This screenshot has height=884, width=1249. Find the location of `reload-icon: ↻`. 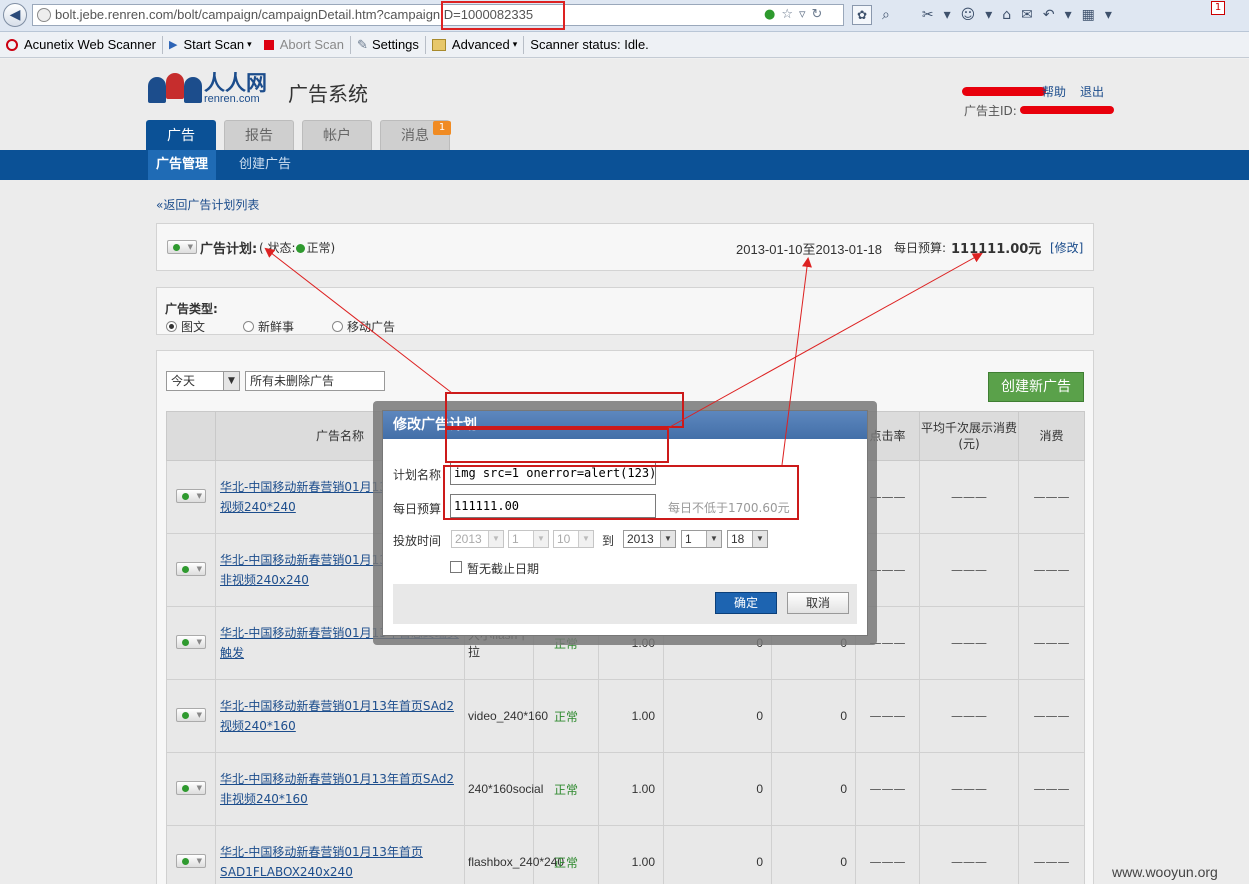

reload-icon: ↻ is located at coordinates (820, 14).